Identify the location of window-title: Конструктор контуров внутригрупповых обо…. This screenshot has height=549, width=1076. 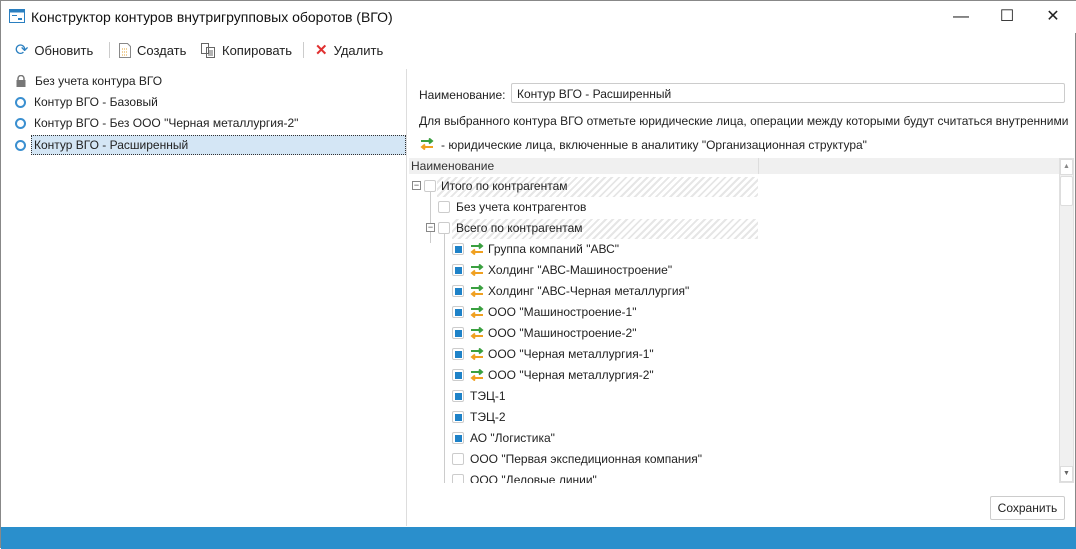
(212, 17).